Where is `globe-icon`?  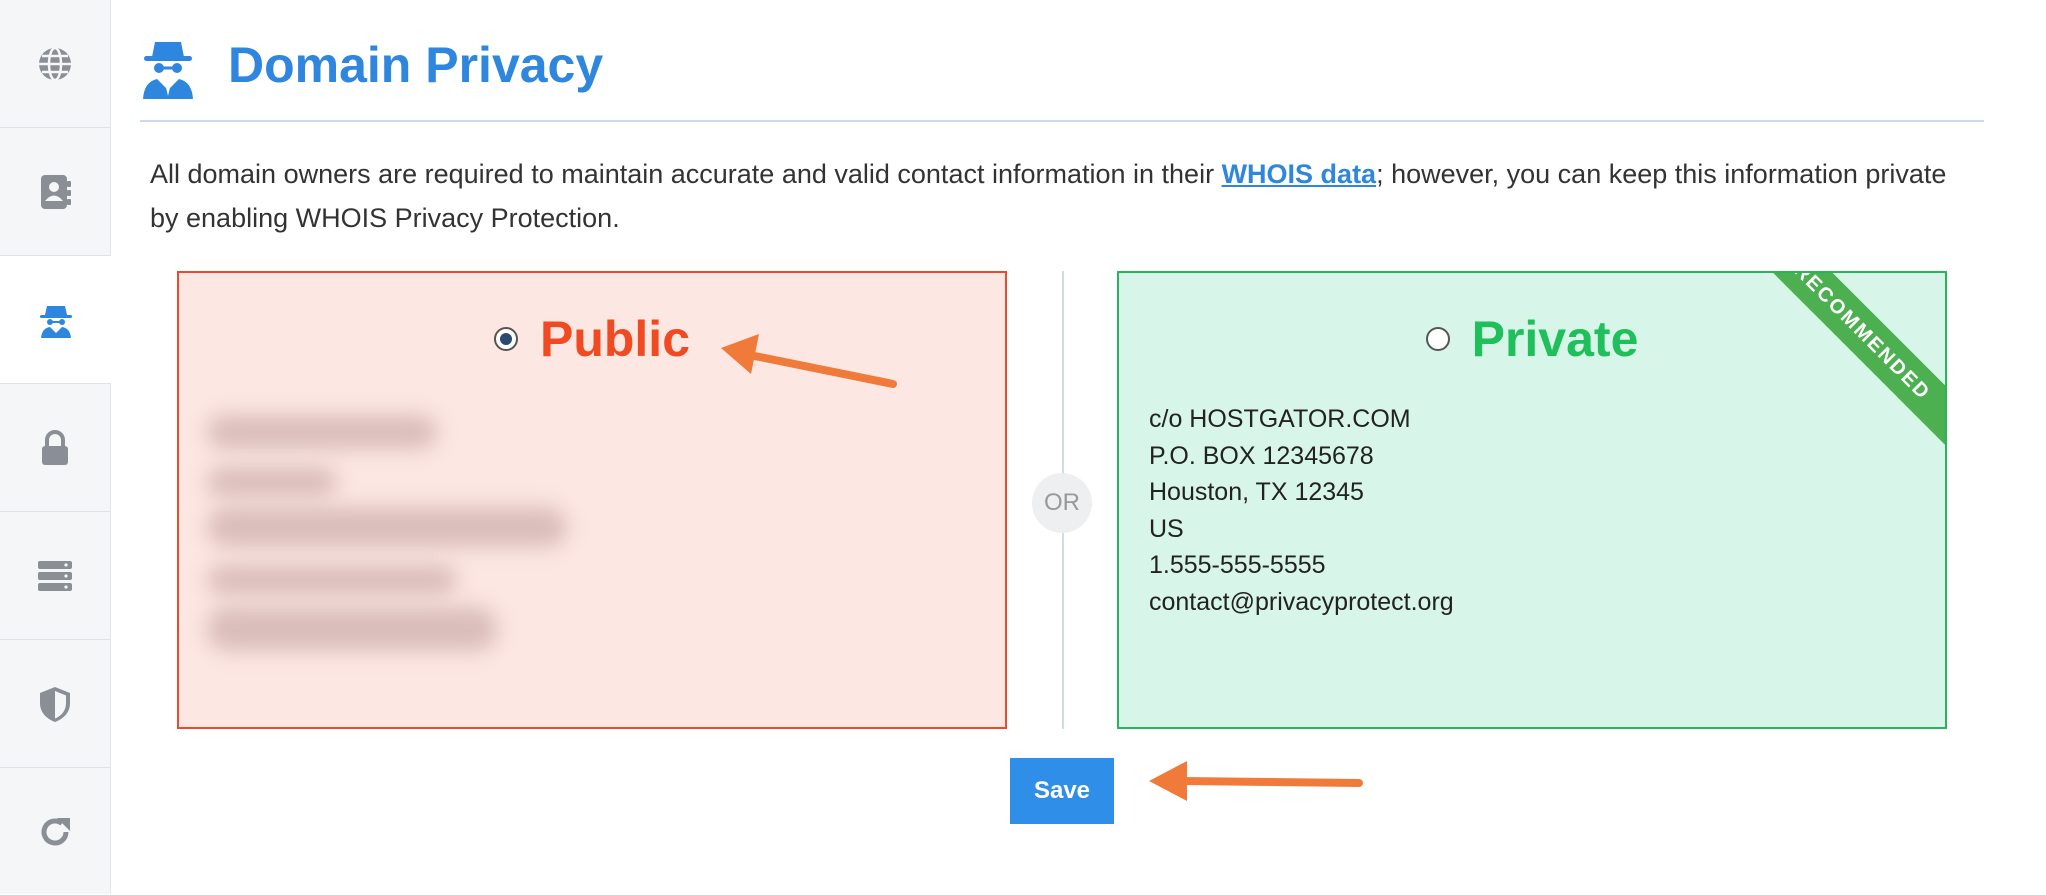
globe-icon is located at coordinates (55, 63).